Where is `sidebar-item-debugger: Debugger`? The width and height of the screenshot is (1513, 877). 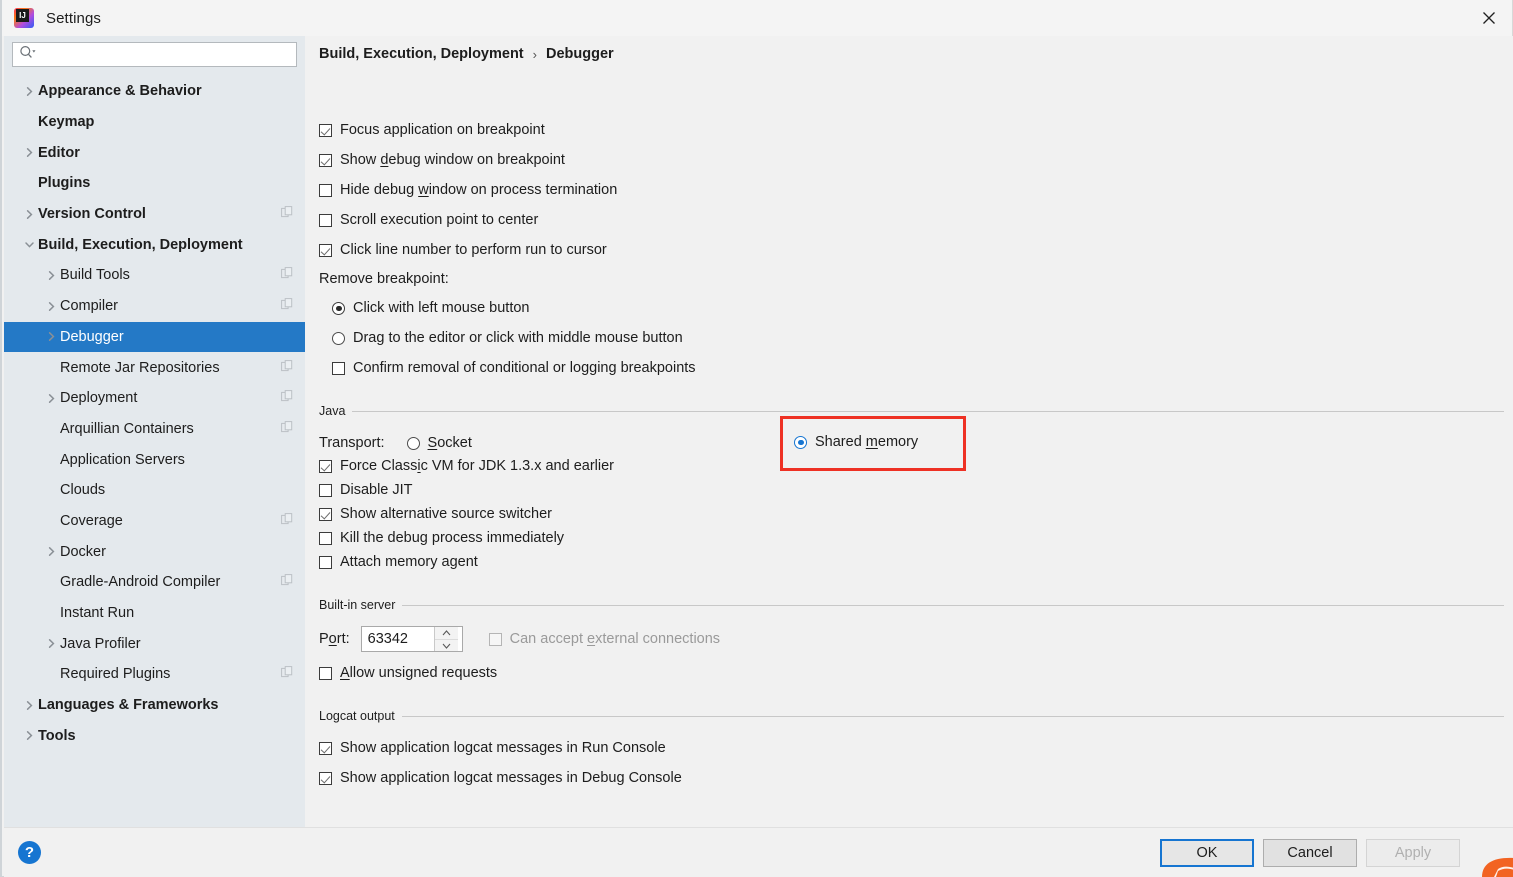
sidebar-item-debugger: Debugger is located at coordinates (154, 337).